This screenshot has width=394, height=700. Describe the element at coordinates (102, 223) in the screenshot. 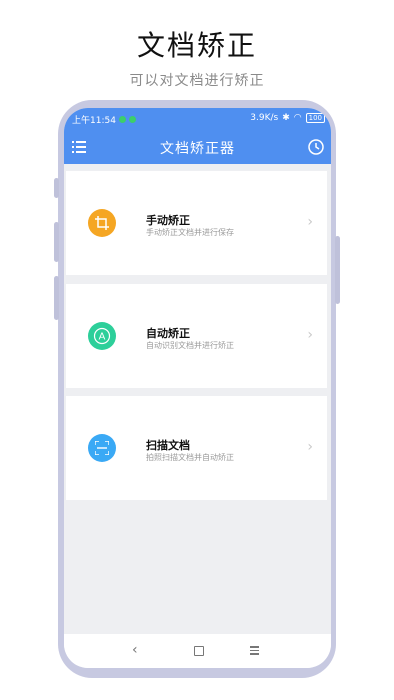

I see `crop-icon` at that location.